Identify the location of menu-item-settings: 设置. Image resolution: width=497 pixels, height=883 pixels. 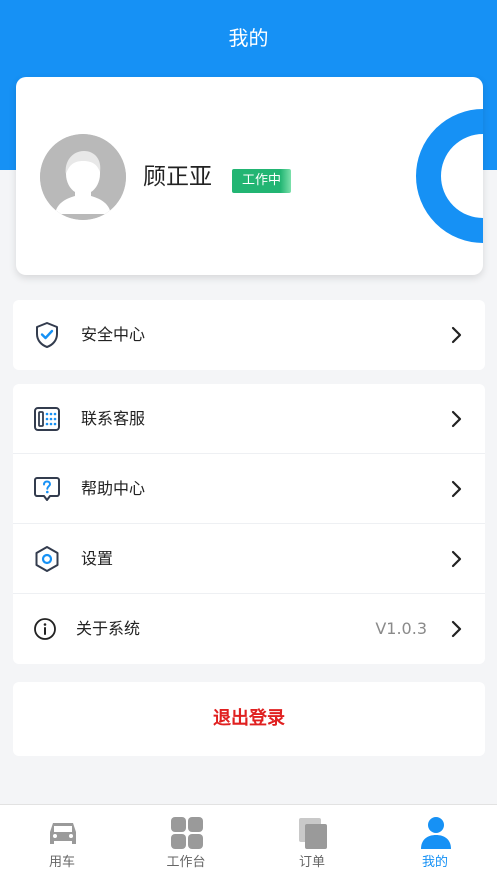
(249, 559).